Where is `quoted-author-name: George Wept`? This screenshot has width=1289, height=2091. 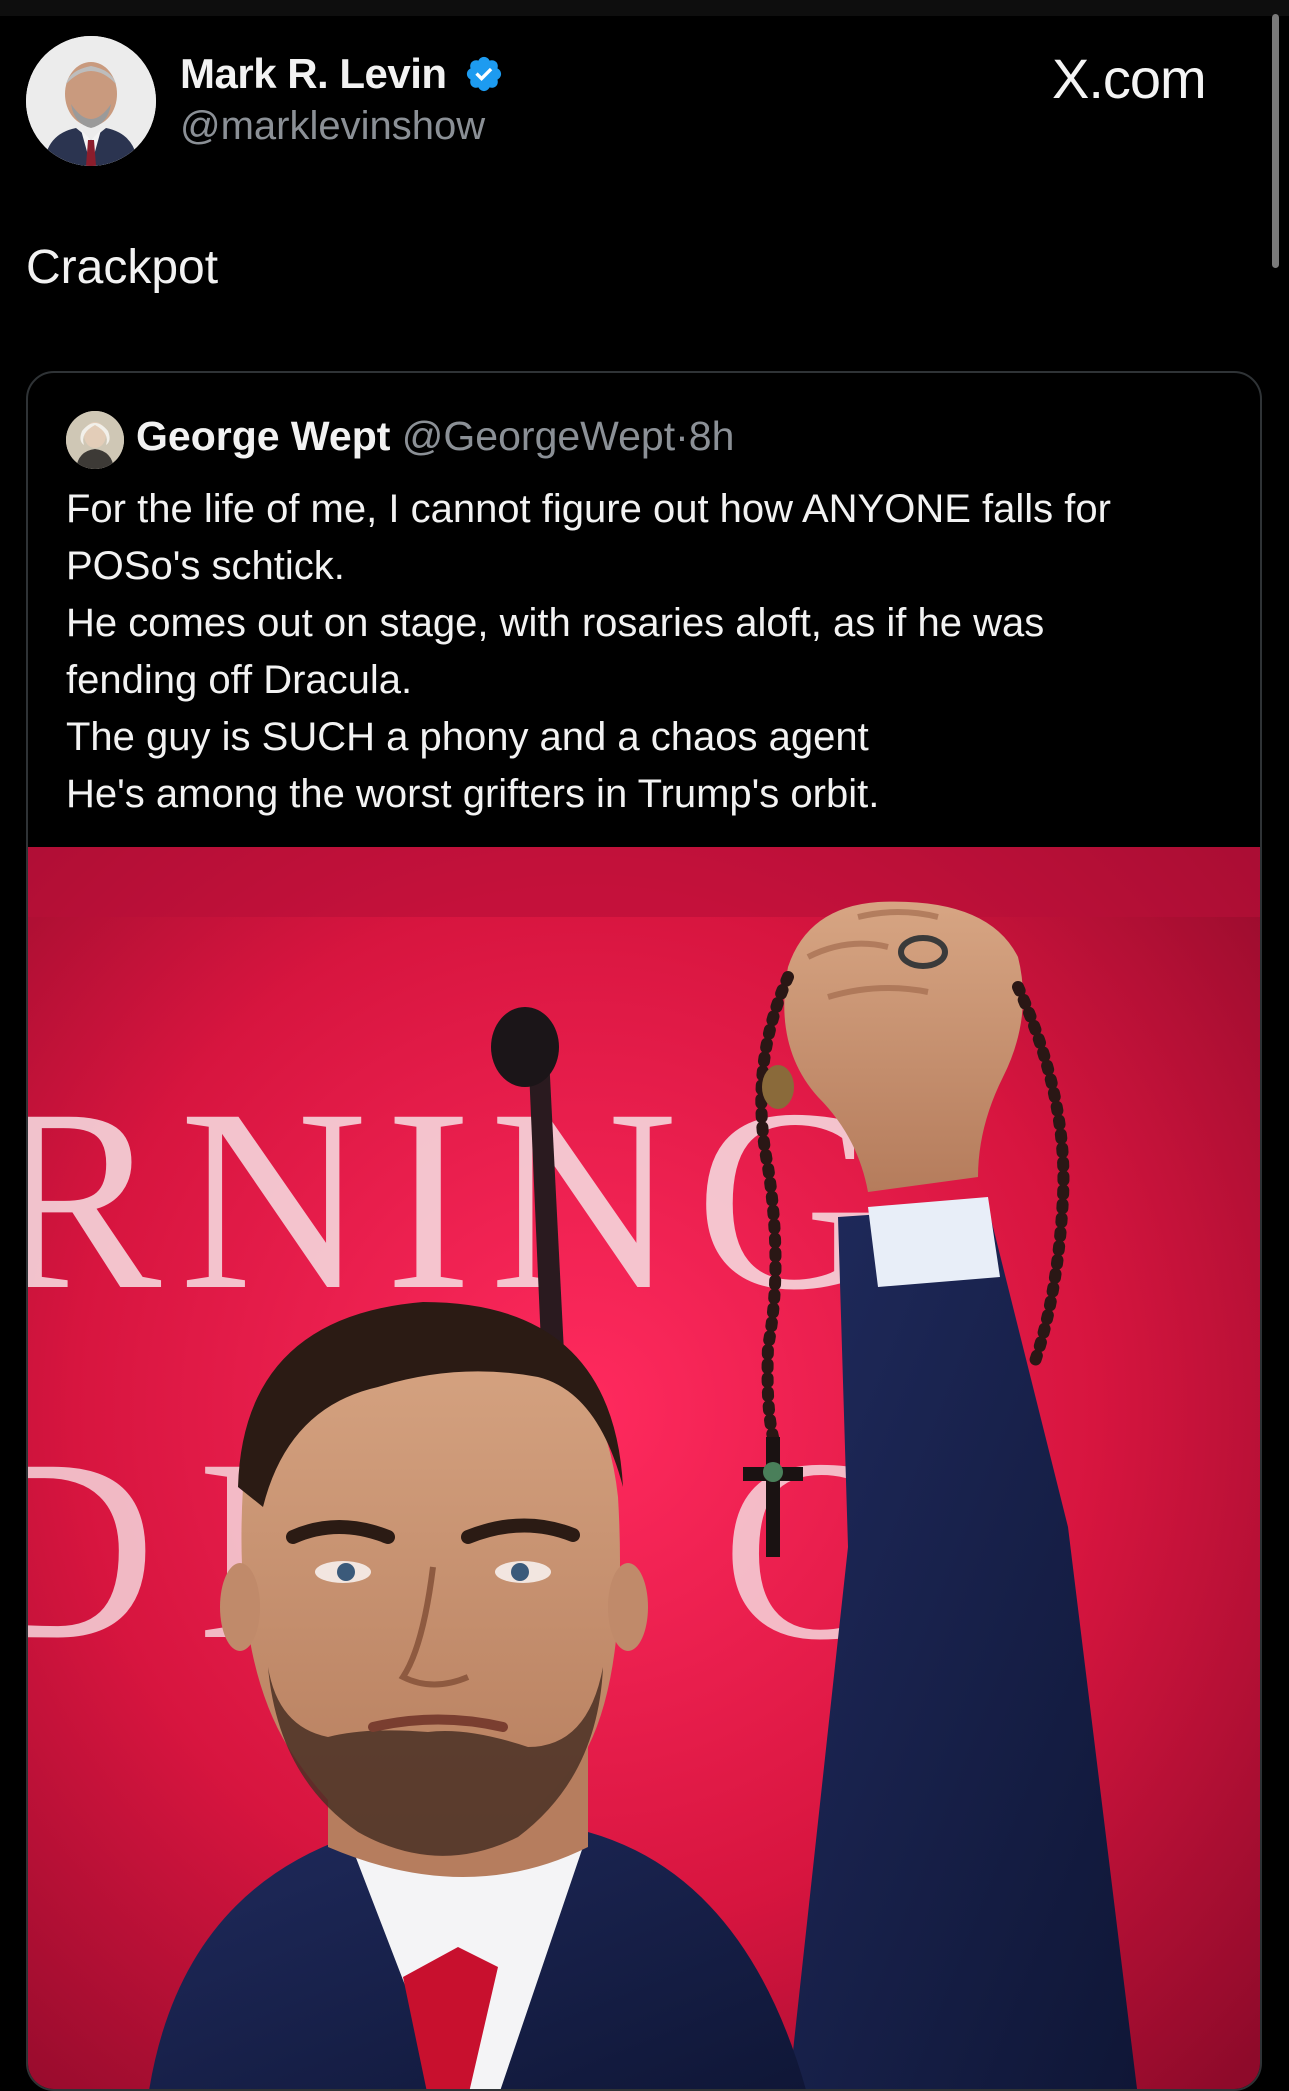 quoted-author-name: George Wept is located at coordinates (263, 436).